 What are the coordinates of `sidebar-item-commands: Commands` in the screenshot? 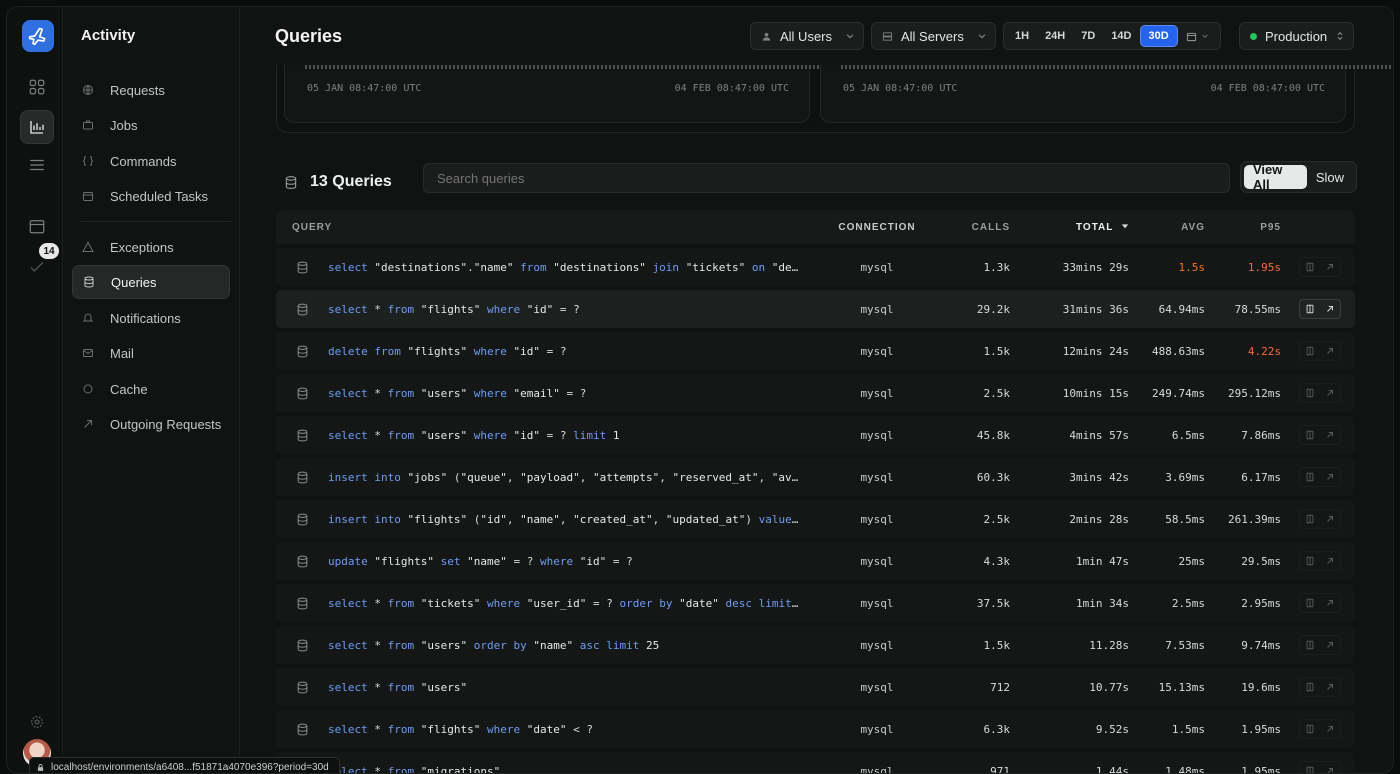 It's located at (151, 161).